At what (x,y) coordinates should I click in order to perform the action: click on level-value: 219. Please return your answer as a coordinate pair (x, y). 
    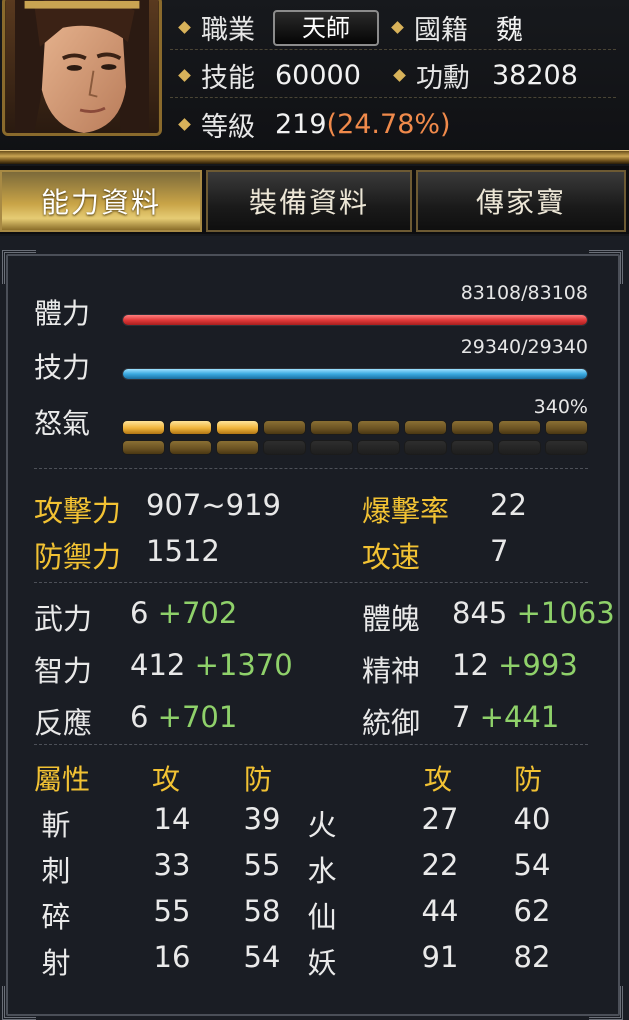
    Looking at the image, I should click on (301, 124).